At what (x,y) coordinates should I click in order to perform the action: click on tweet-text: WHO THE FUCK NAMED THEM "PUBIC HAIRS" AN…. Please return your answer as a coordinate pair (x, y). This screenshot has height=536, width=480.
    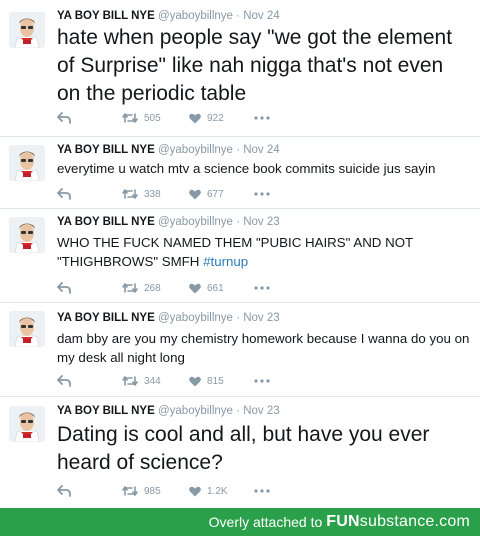
    Looking at the image, I should click on (263, 252).